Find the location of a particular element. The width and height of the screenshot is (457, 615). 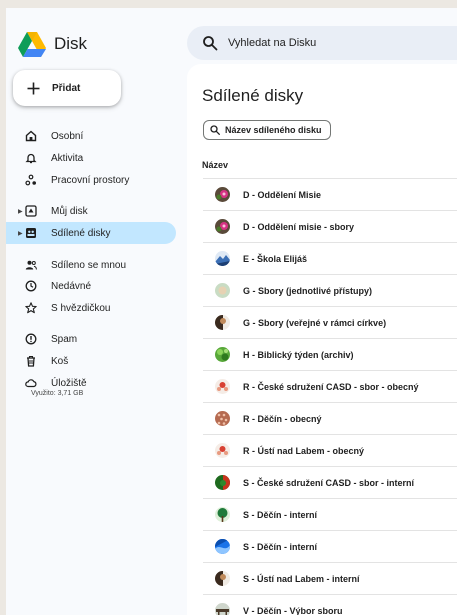

drive-name: H - Biblický týden (archiv) is located at coordinates (298, 354).